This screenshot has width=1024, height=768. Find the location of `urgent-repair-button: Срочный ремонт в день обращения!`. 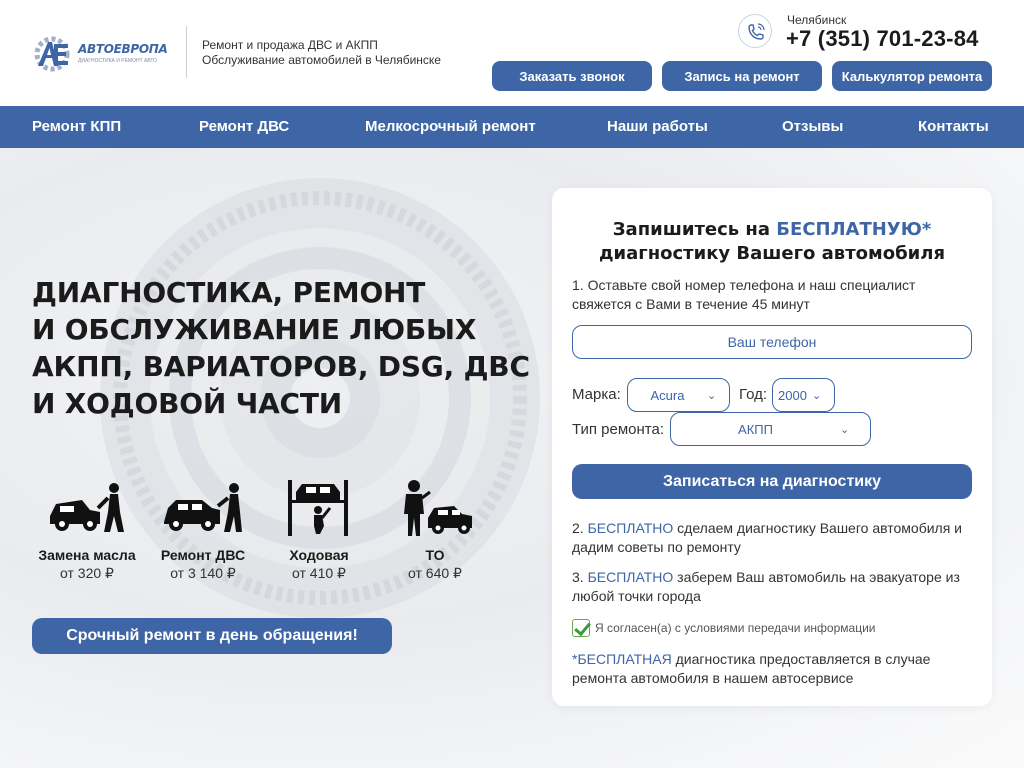

urgent-repair-button: Срочный ремонт в день обращения! is located at coordinates (212, 636).